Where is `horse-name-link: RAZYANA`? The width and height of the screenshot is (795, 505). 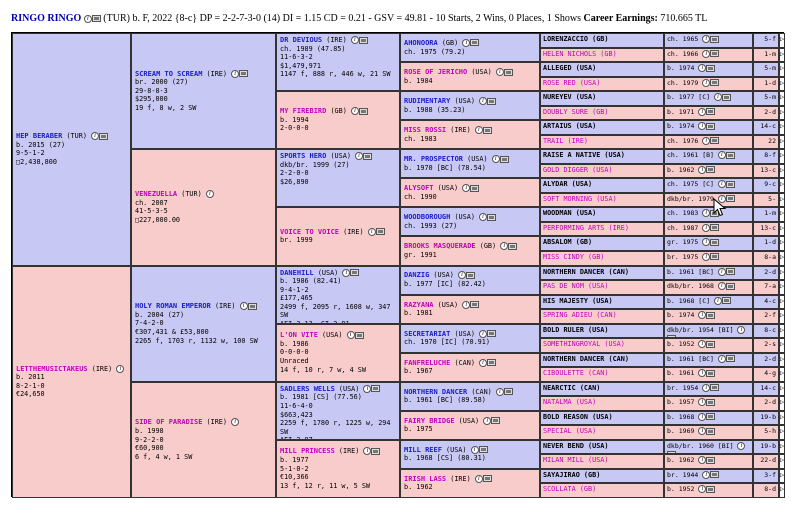
horse-name-link: RAZYANA is located at coordinates (419, 305).